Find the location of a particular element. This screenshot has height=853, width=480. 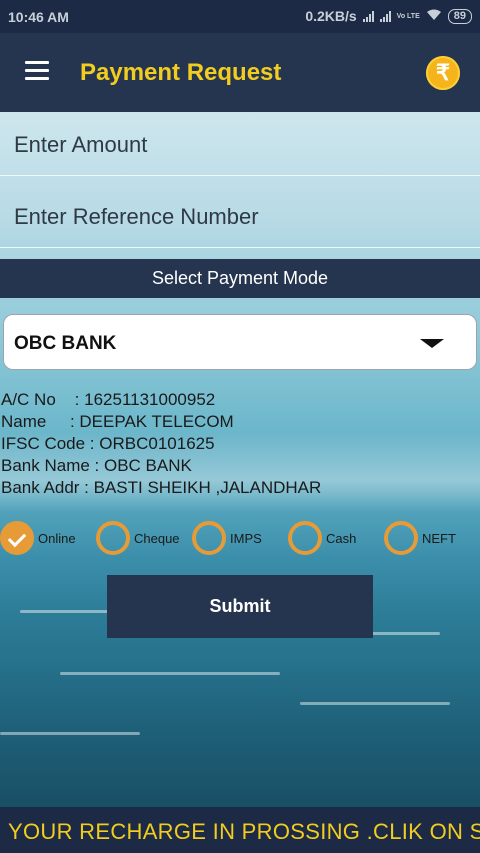

wifi-icon is located at coordinates (434, 16).